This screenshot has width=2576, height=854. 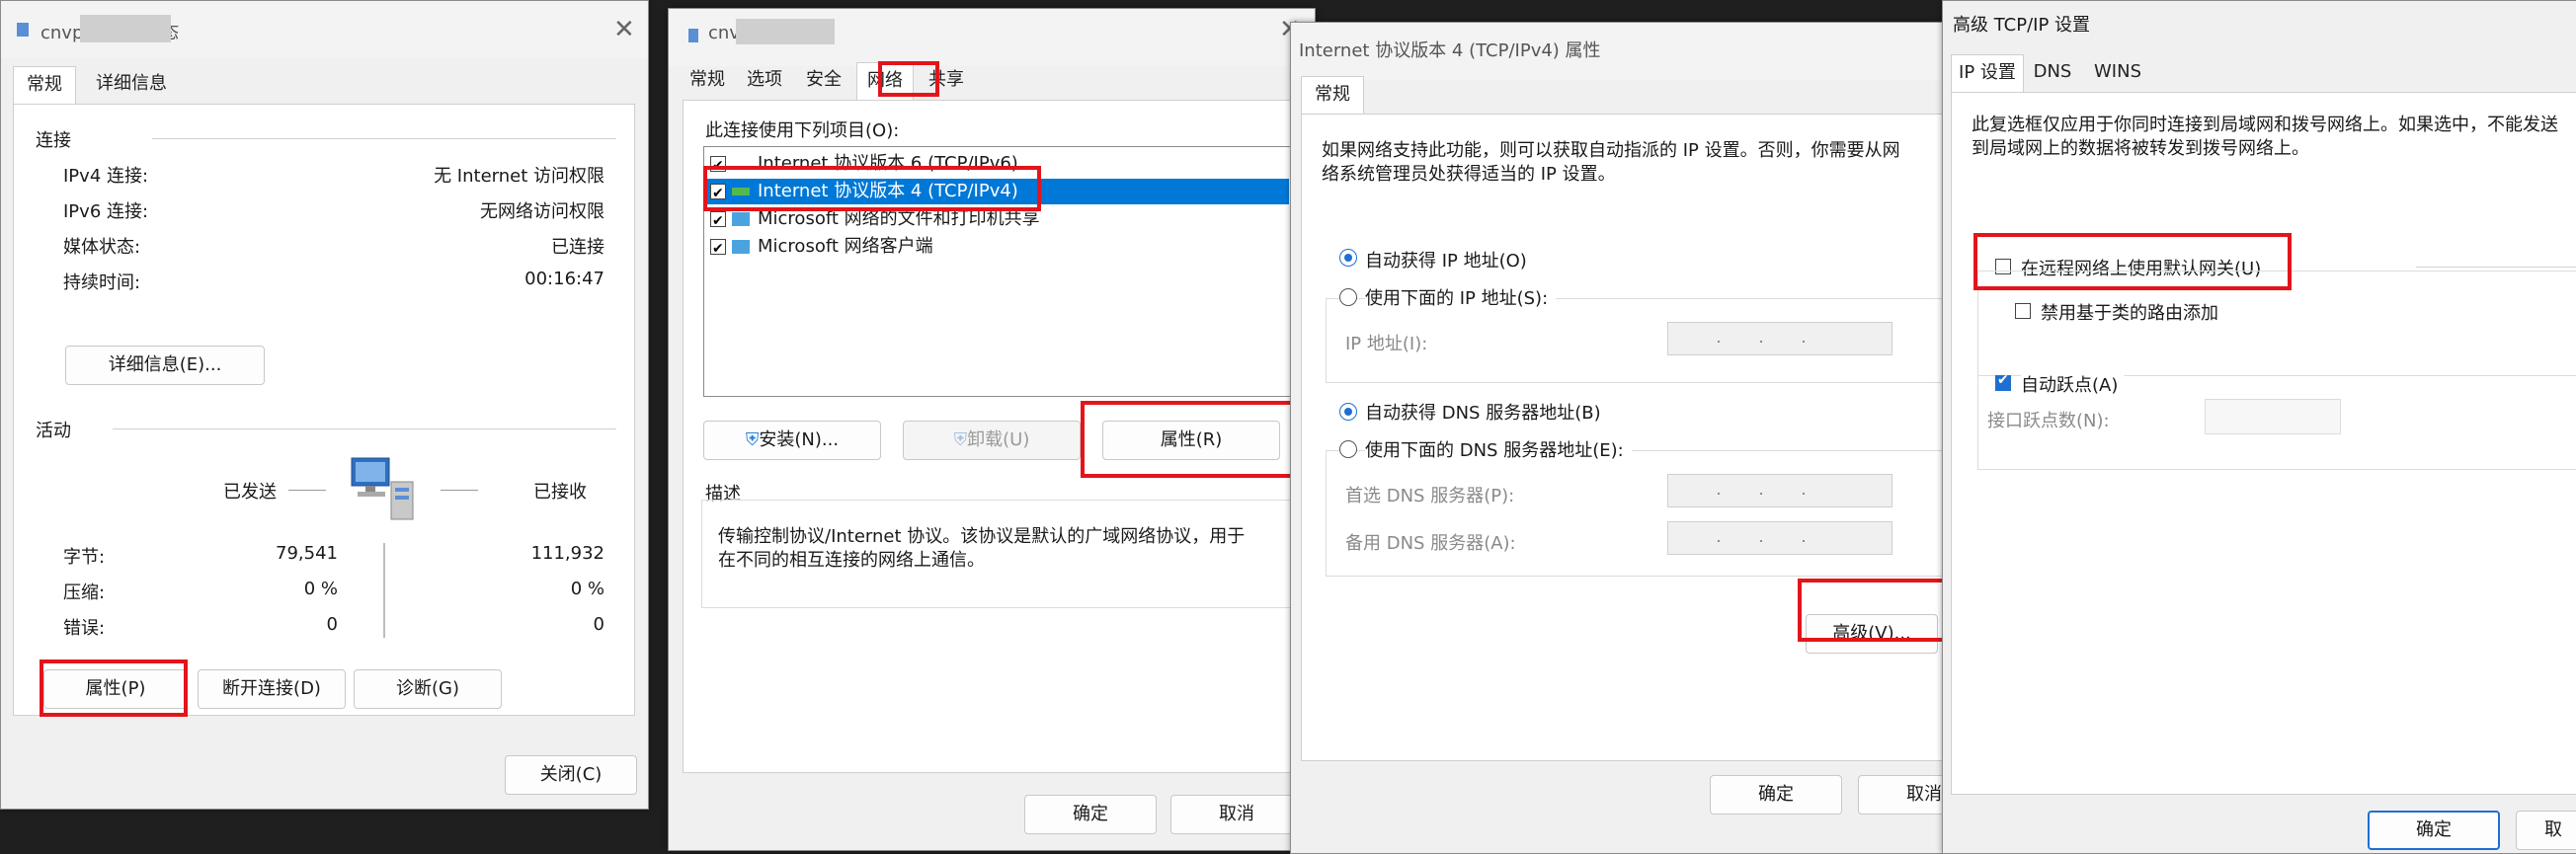 I want to click on list-item: Microsoft 网络的文件和打印机共享, so click(x=997, y=220).